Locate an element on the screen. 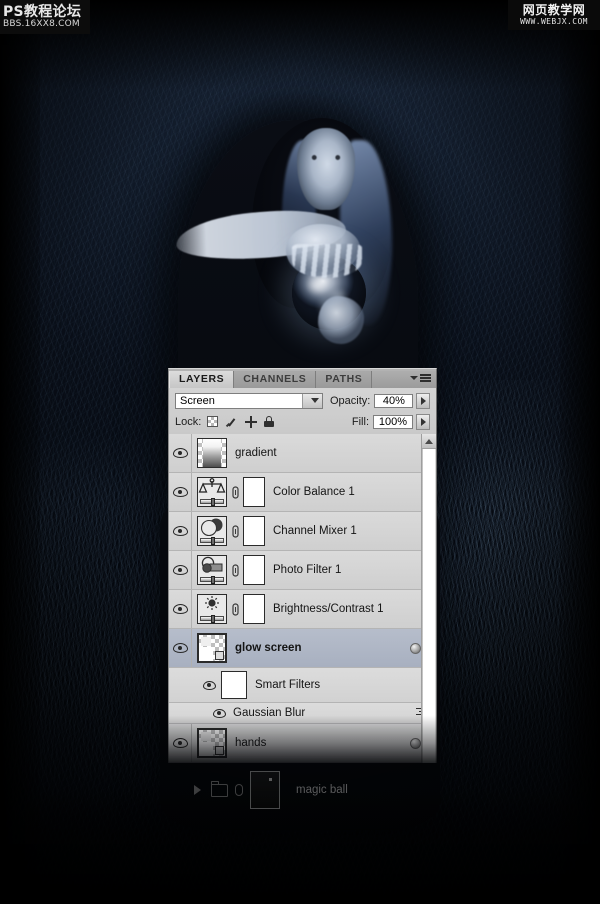  table-row: gradient is located at coordinates (302, 453).